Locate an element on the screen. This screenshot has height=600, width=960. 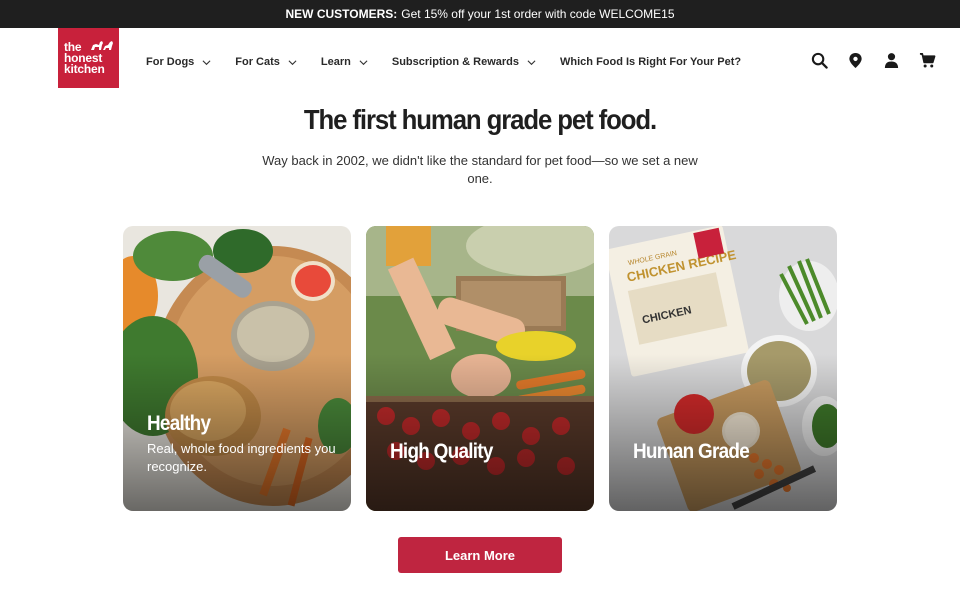
page-title: The first human grade pet food. is located at coordinates (480, 119).